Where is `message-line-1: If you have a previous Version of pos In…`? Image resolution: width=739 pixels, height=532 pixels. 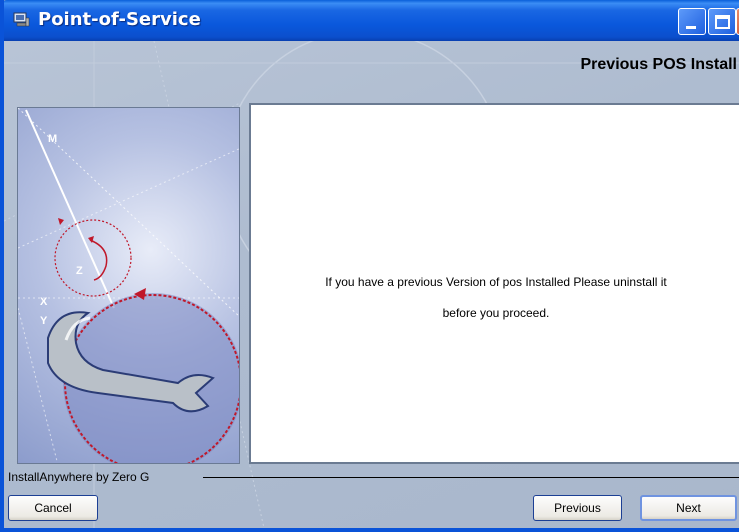 message-line-1: If you have a previous Version of pos In… is located at coordinates (496, 282).